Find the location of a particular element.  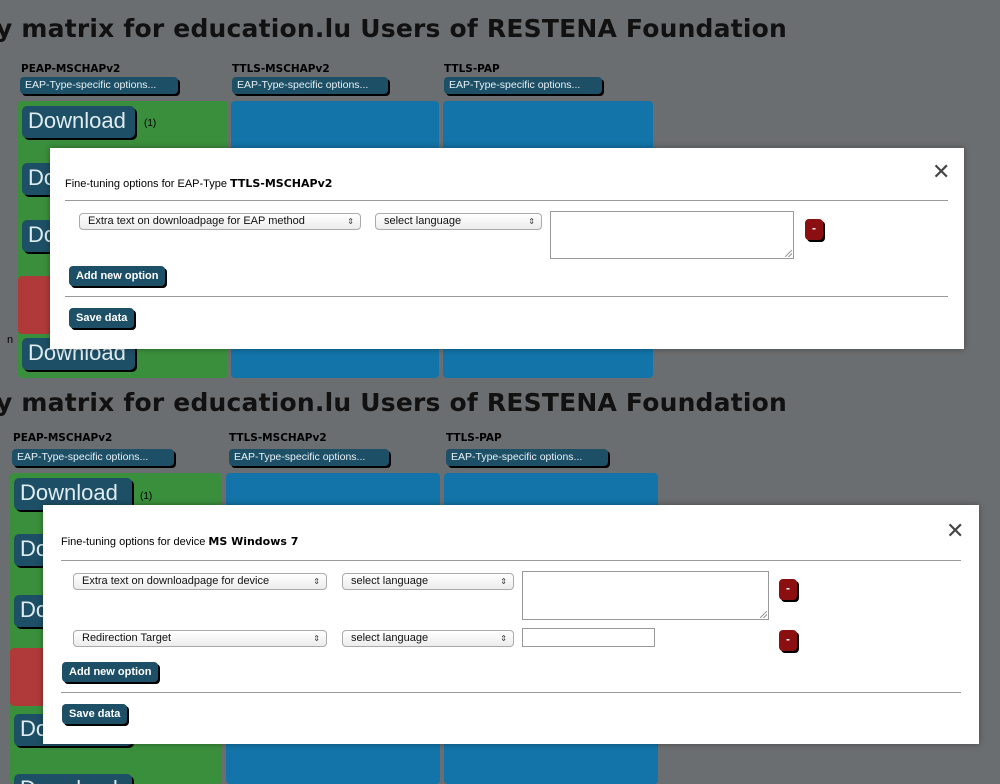

option-type-value: Redirection Target is located at coordinates (127, 638).